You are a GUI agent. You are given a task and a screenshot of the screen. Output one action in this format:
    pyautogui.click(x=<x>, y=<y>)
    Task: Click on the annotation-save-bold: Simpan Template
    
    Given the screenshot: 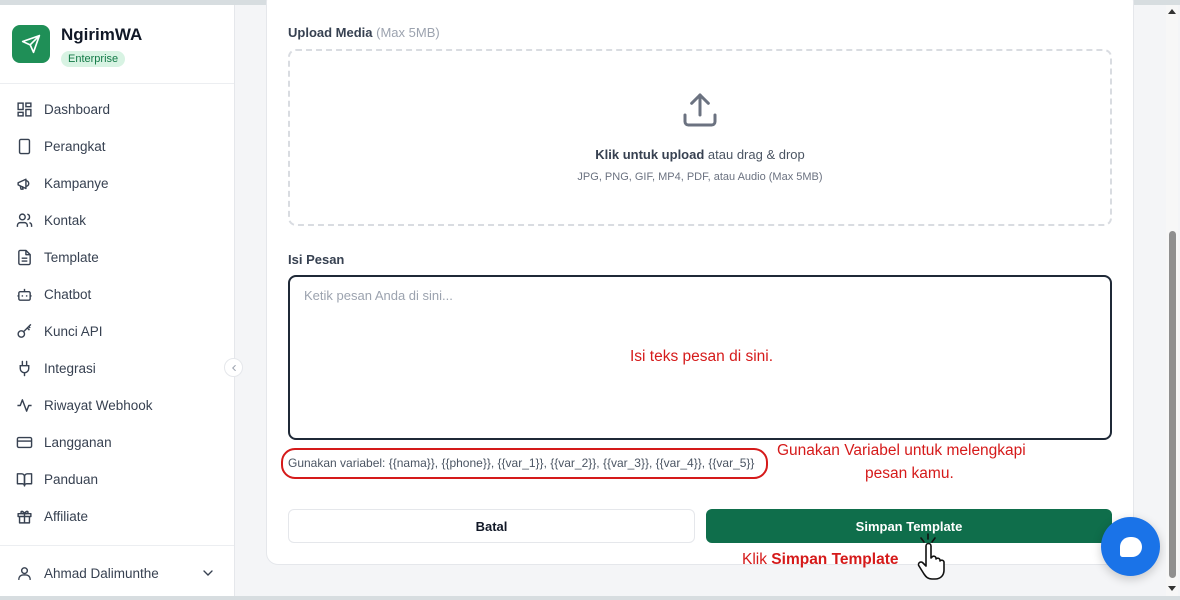 What is the action you would take?
    pyautogui.click(x=835, y=559)
    